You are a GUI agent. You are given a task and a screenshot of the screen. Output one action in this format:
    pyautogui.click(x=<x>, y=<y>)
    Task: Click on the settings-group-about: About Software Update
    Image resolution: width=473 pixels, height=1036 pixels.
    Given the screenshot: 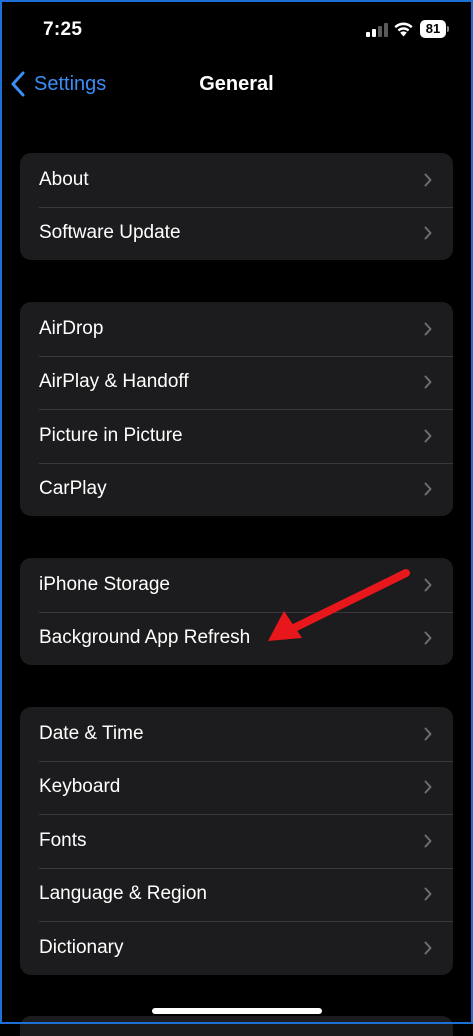 What is the action you would take?
    pyautogui.click(x=236, y=206)
    